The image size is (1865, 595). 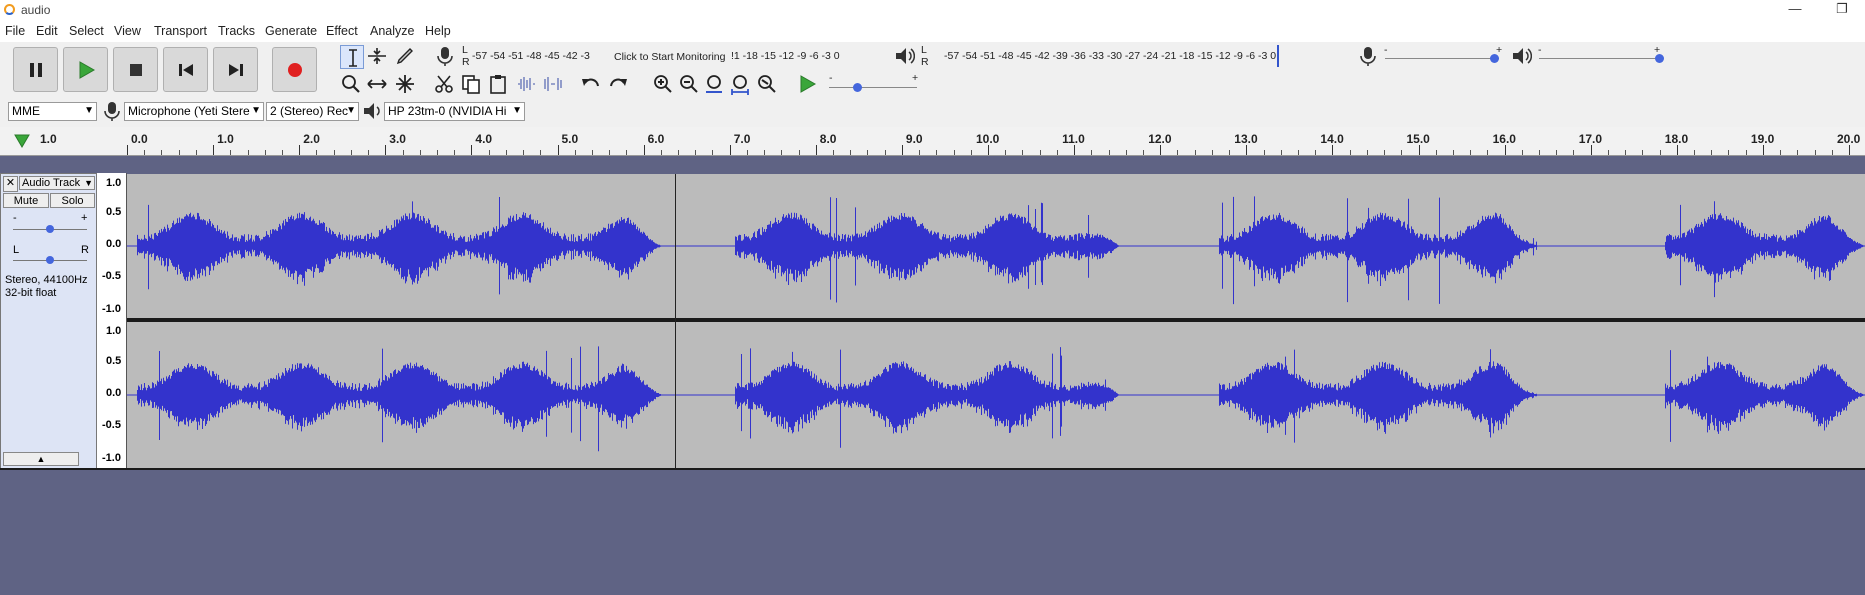 What do you see at coordinates (35, 69) in the screenshot?
I see `pause-button` at bounding box center [35, 69].